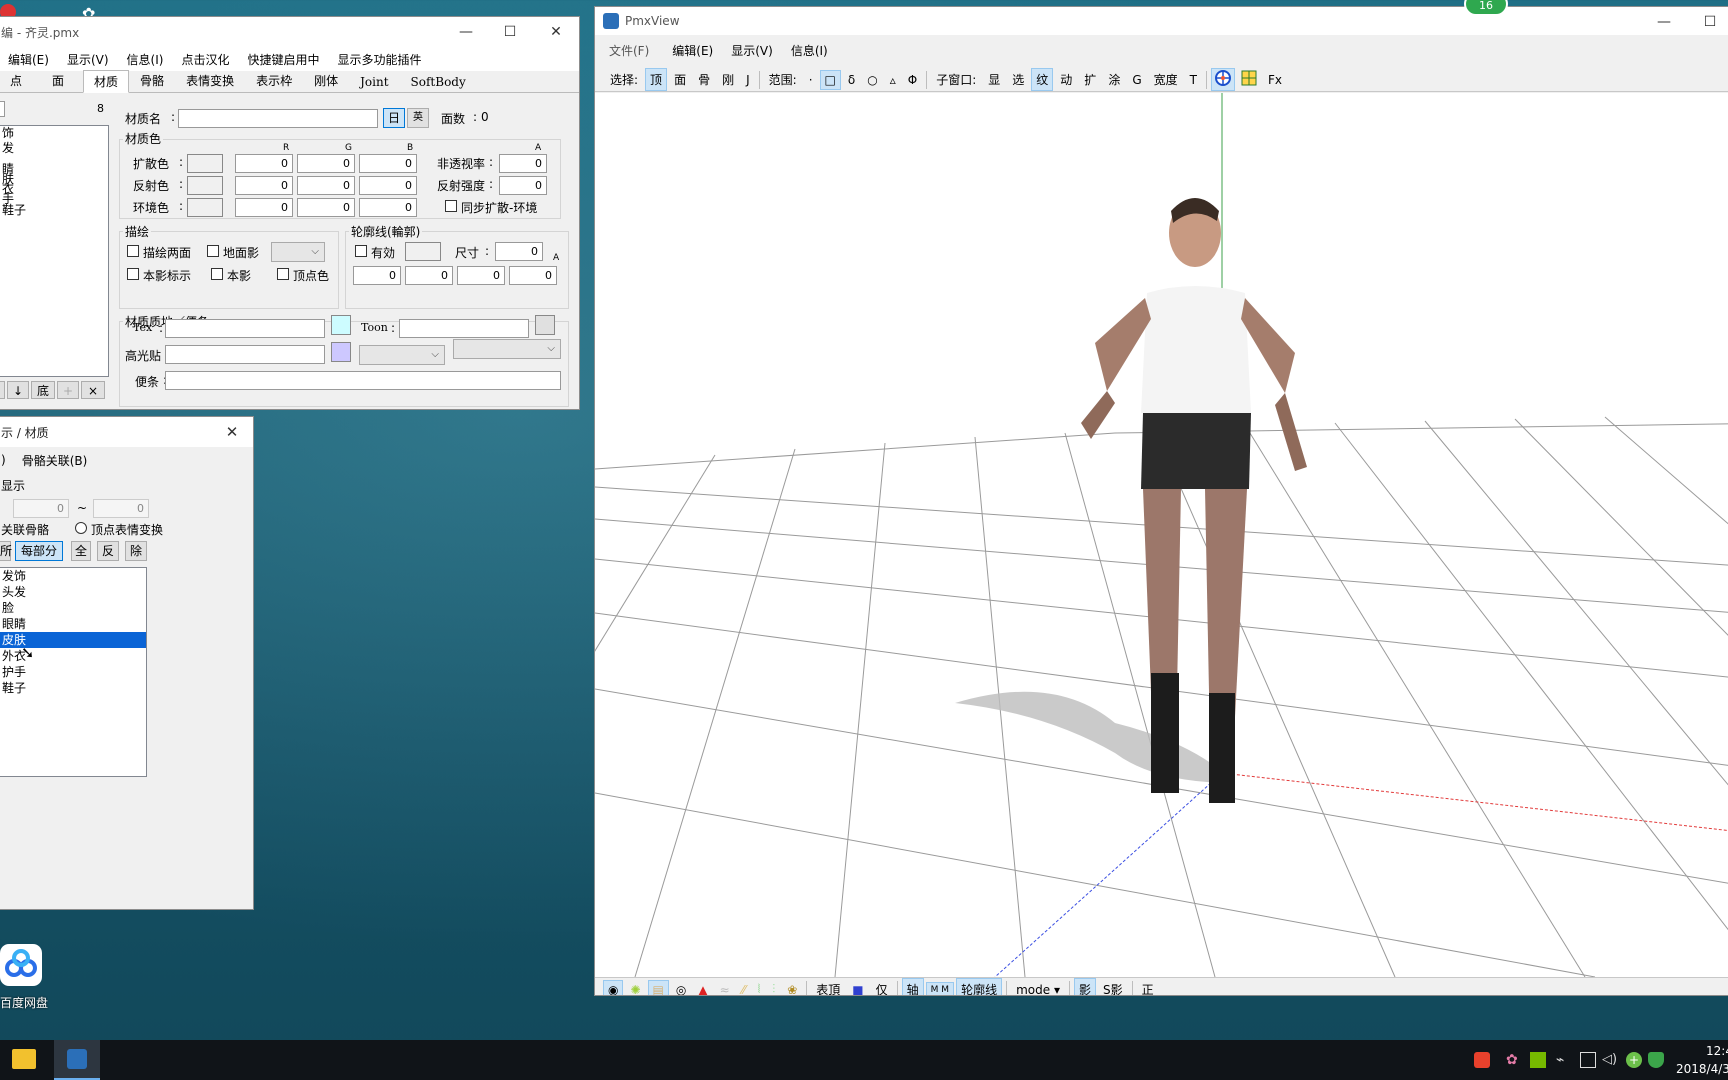 The width and height of the screenshot is (1728, 1080). Describe the element at coordinates (54, 210) in the screenshot. I see `material-item: 鞋子` at that location.